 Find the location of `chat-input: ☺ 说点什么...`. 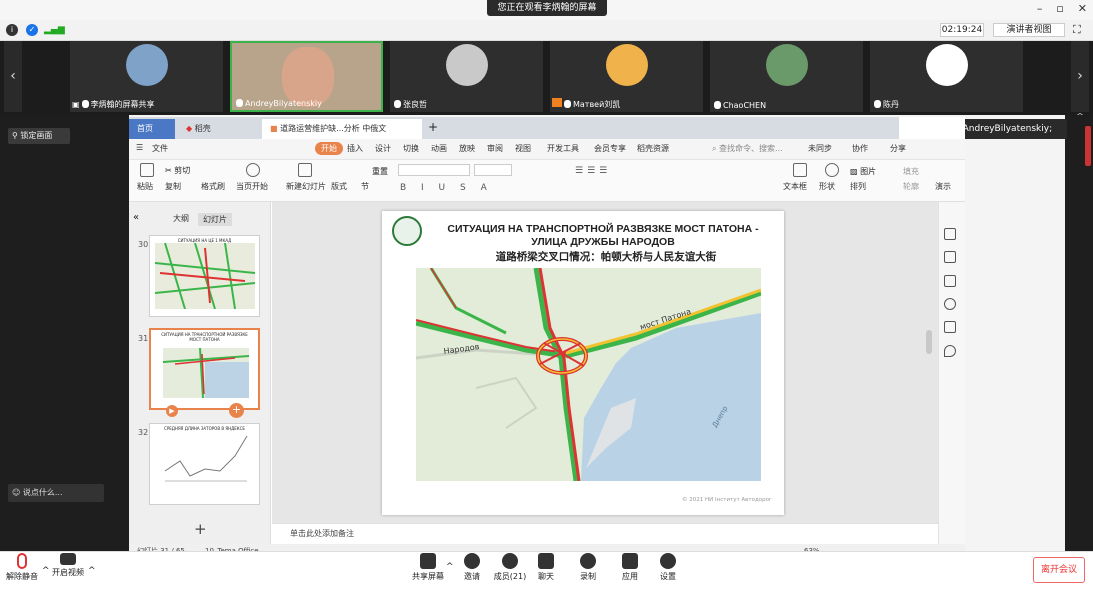

chat-input: ☺ 说点什么... is located at coordinates (56, 493).